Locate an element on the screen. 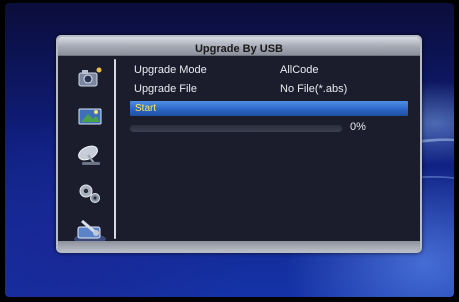 Image resolution: width=459 pixels, height=302 pixels. media-icon is located at coordinates (90, 77).